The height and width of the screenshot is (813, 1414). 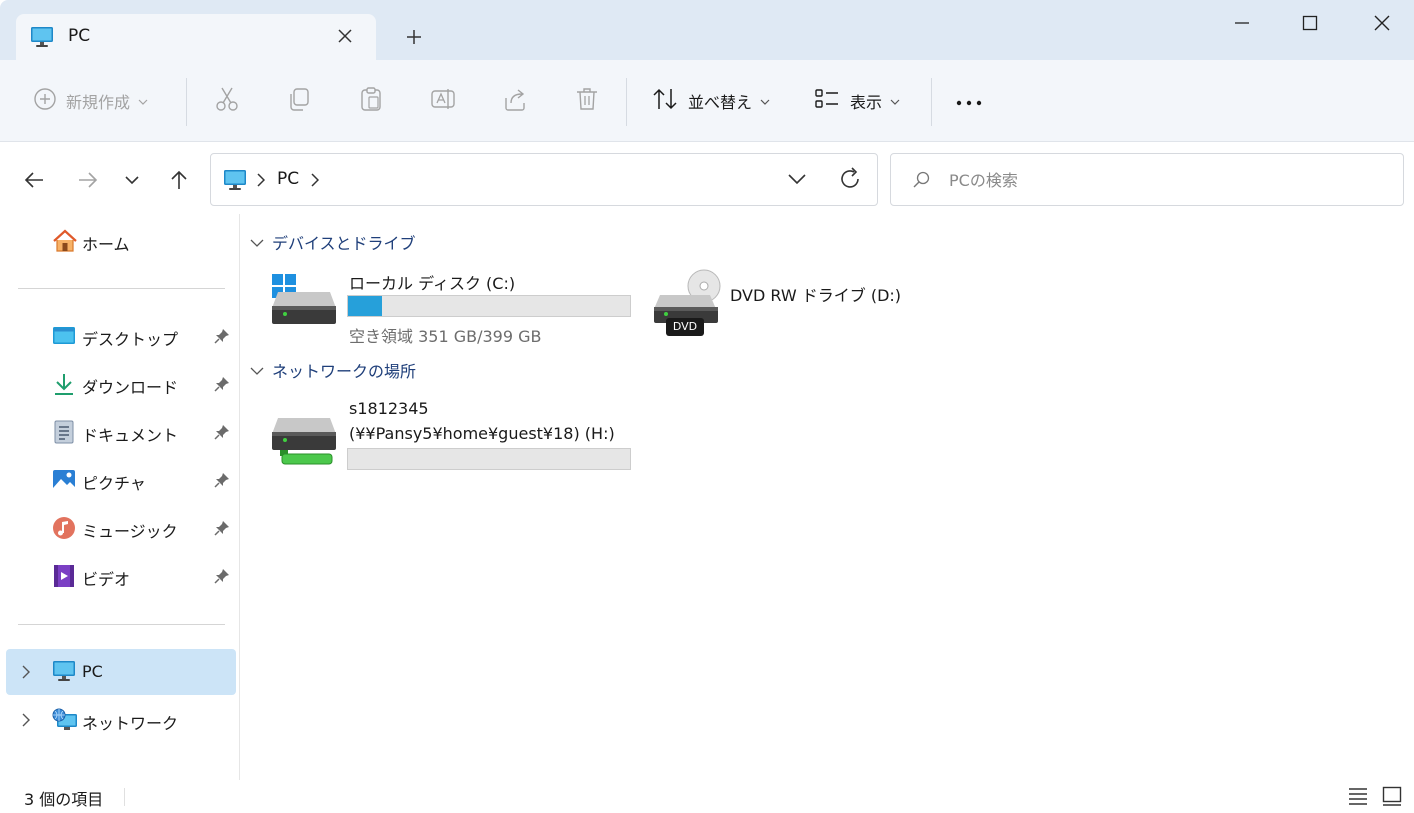 I want to click on music-icon, so click(x=64, y=528).